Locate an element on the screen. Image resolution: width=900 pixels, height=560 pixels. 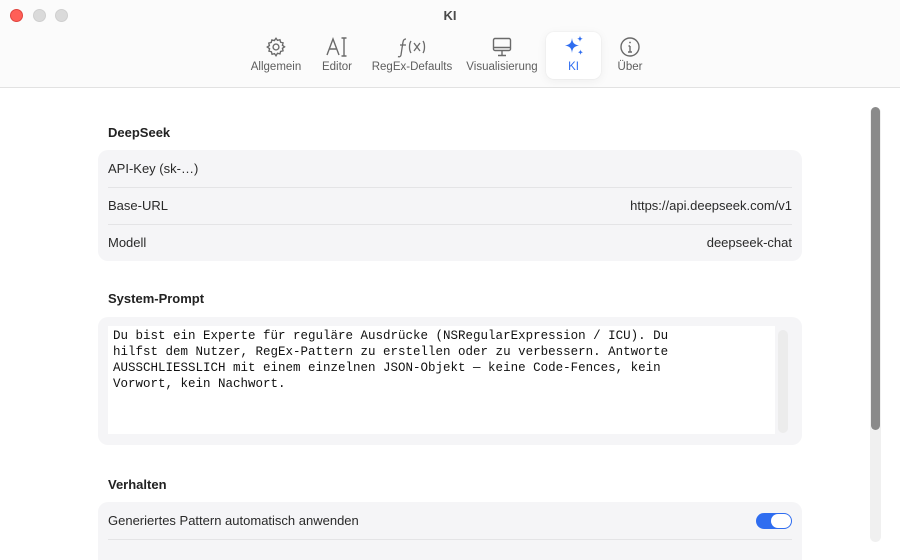
text-cursor-icon is located at coordinates (337, 45).